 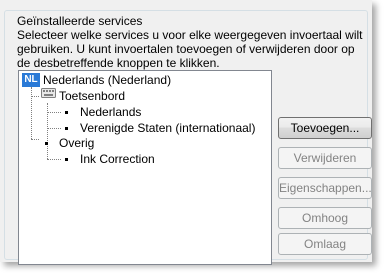 What do you see at coordinates (80, 21) in the screenshot?
I see `group-title: Geïnstalleerde services` at bounding box center [80, 21].